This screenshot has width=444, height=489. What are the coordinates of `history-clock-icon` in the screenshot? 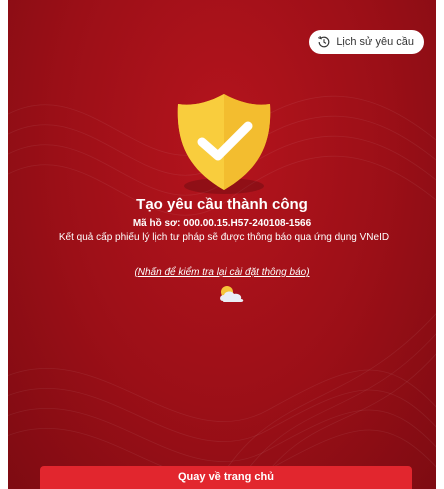 It's located at (324, 42).